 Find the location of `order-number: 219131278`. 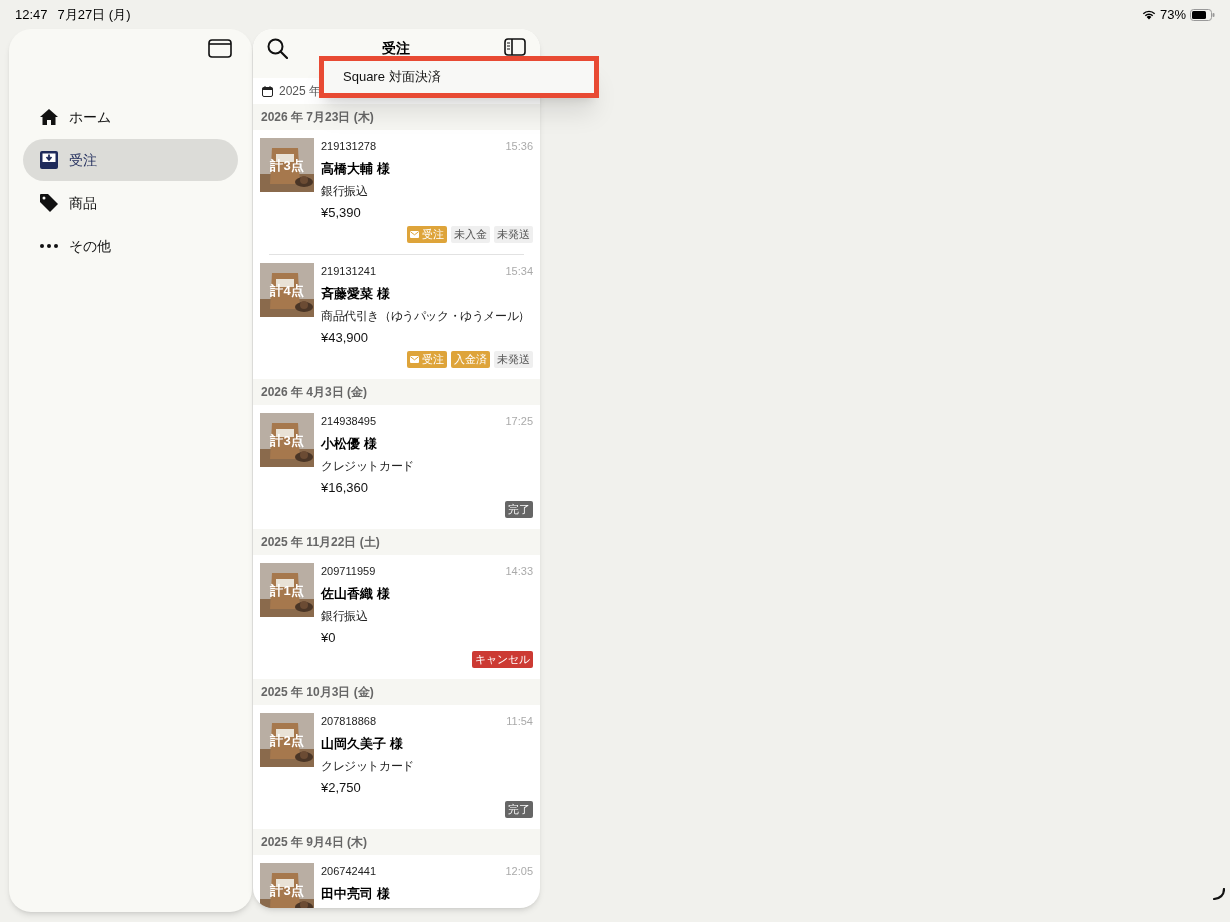

order-number: 219131278 is located at coordinates (349, 146).